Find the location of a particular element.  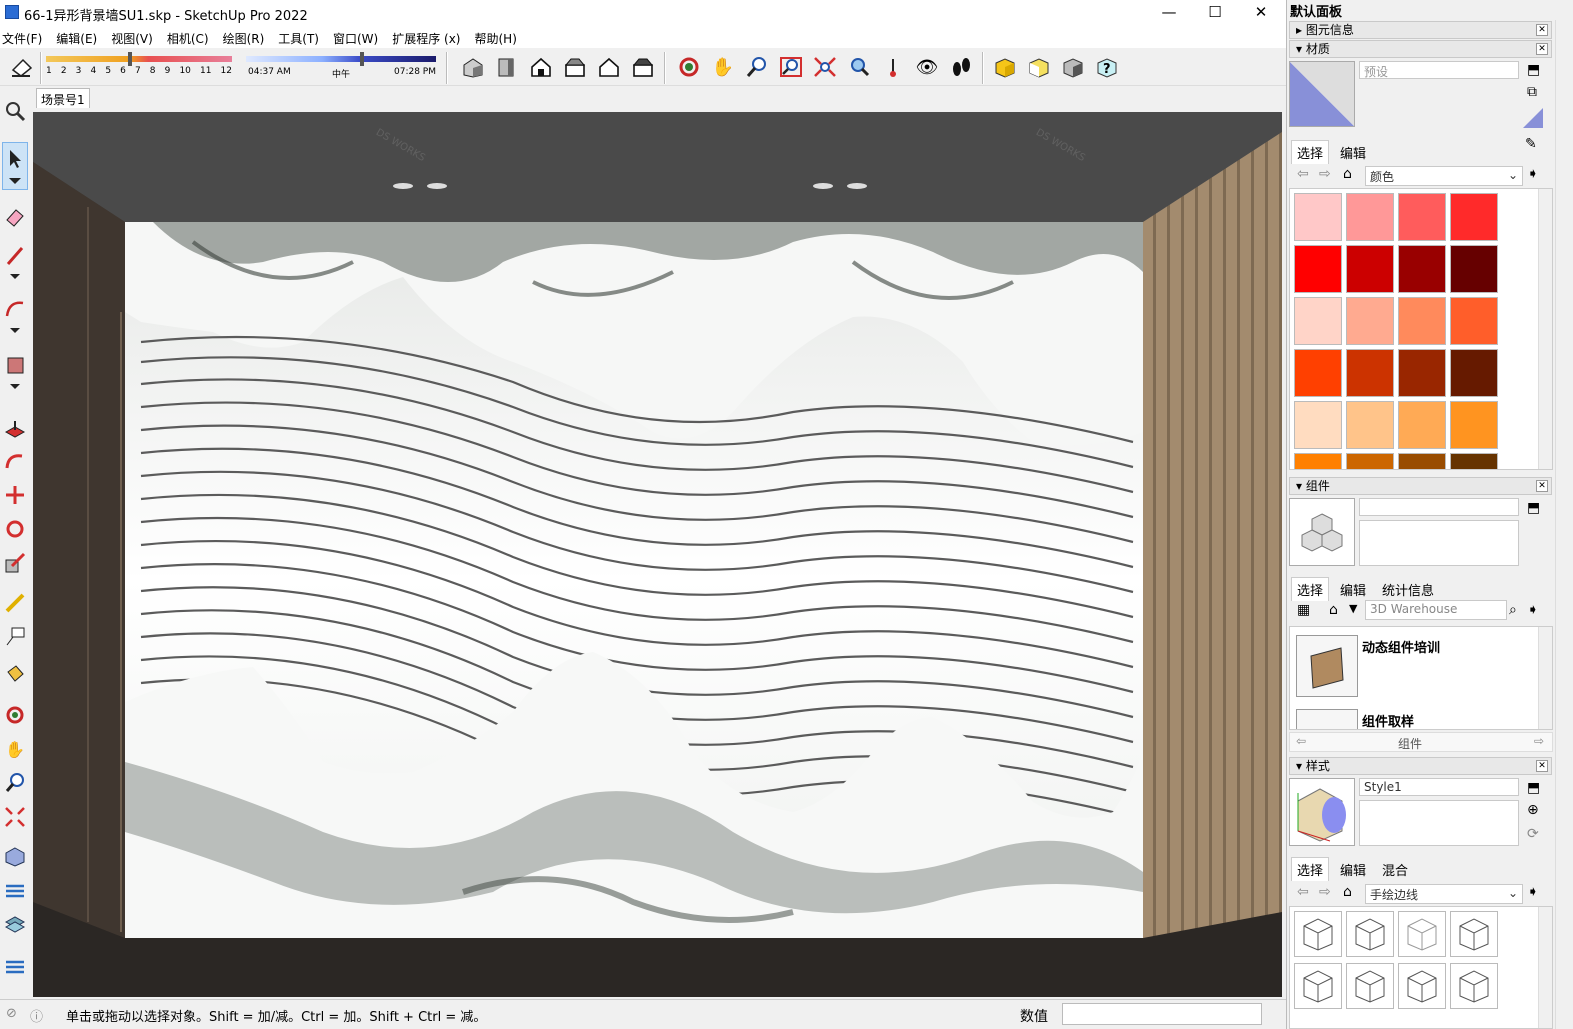

line-pencil-icon is located at coordinates (15, 262).